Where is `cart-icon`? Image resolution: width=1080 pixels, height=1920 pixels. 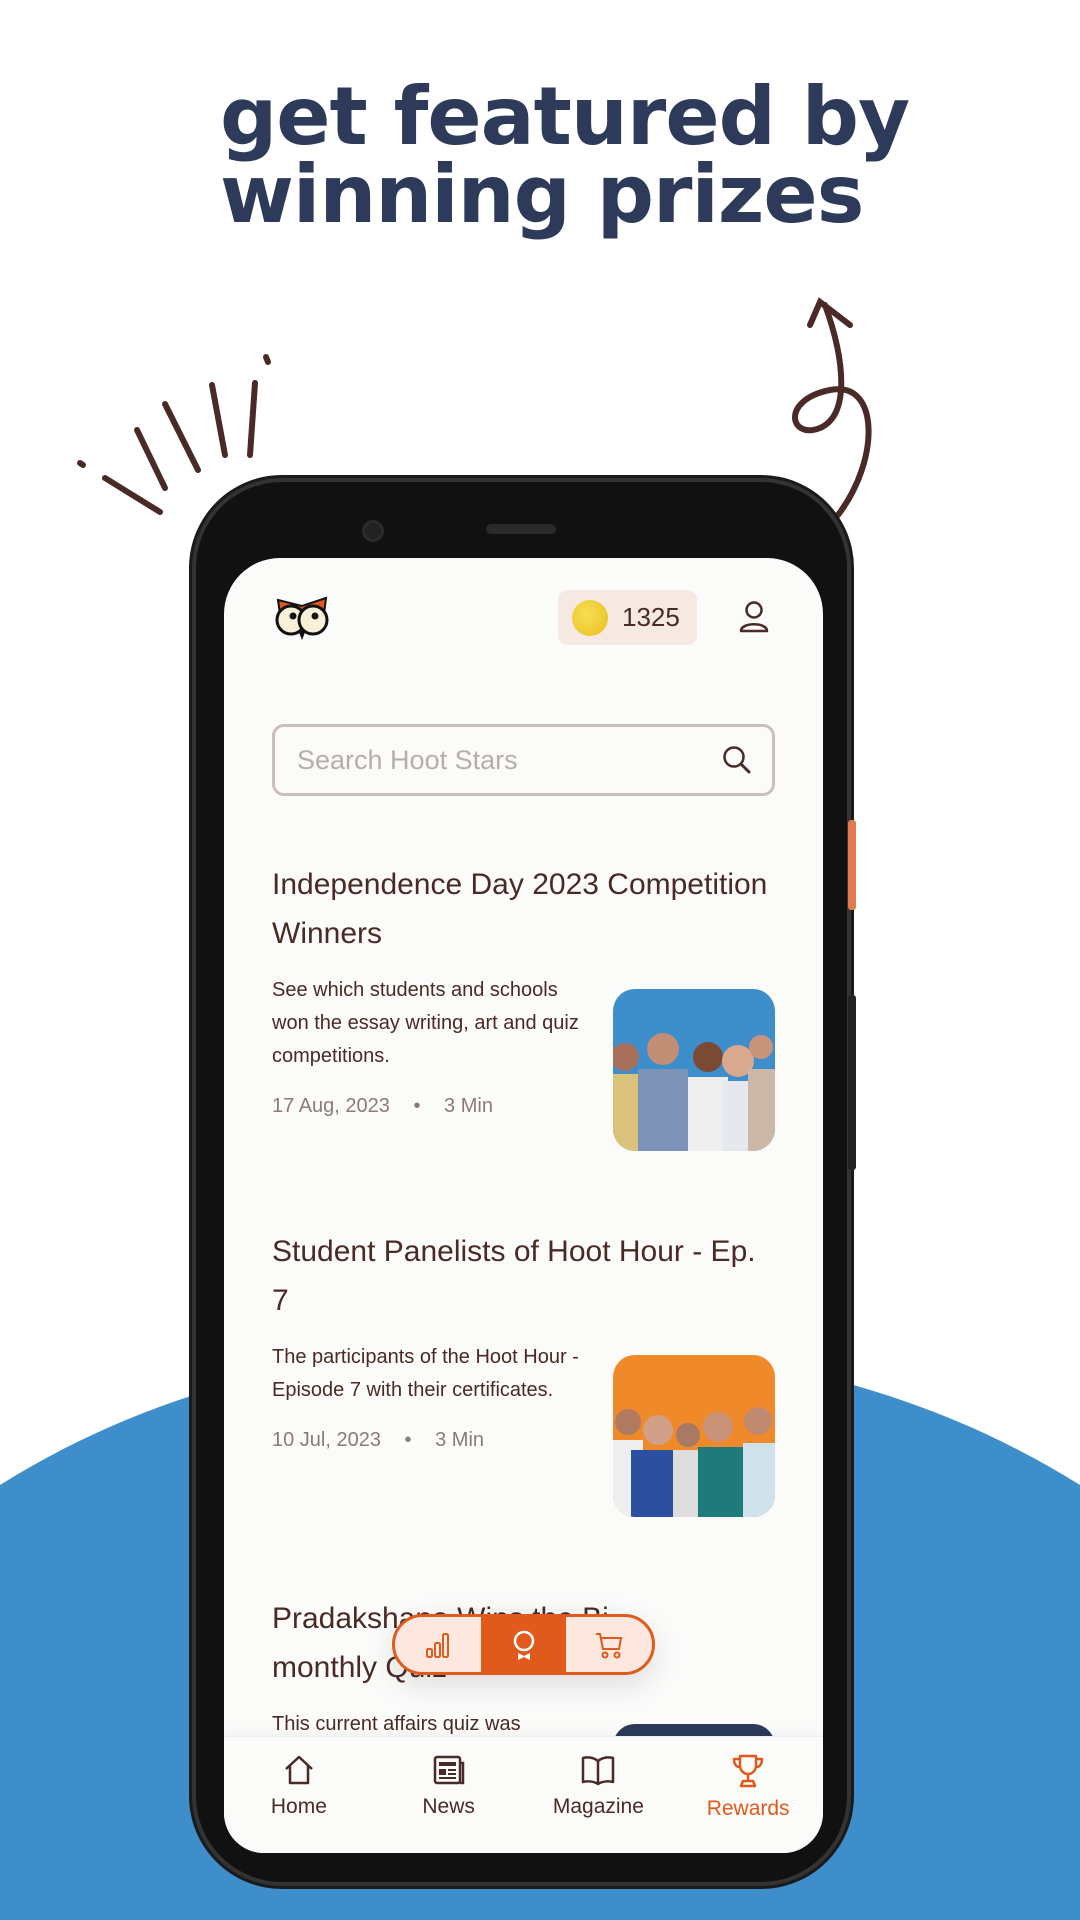
cart-icon is located at coordinates (609, 1645).